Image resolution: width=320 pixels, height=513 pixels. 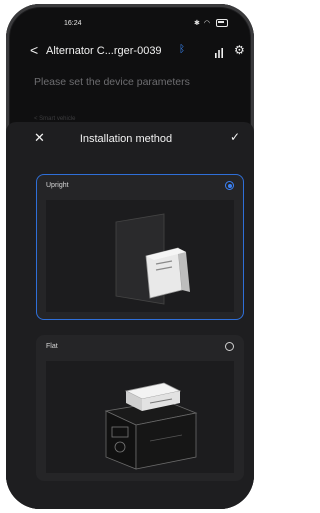 What do you see at coordinates (52, 346) in the screenshot?
I see `option-label: Flat` at bounding box center [52, 346].